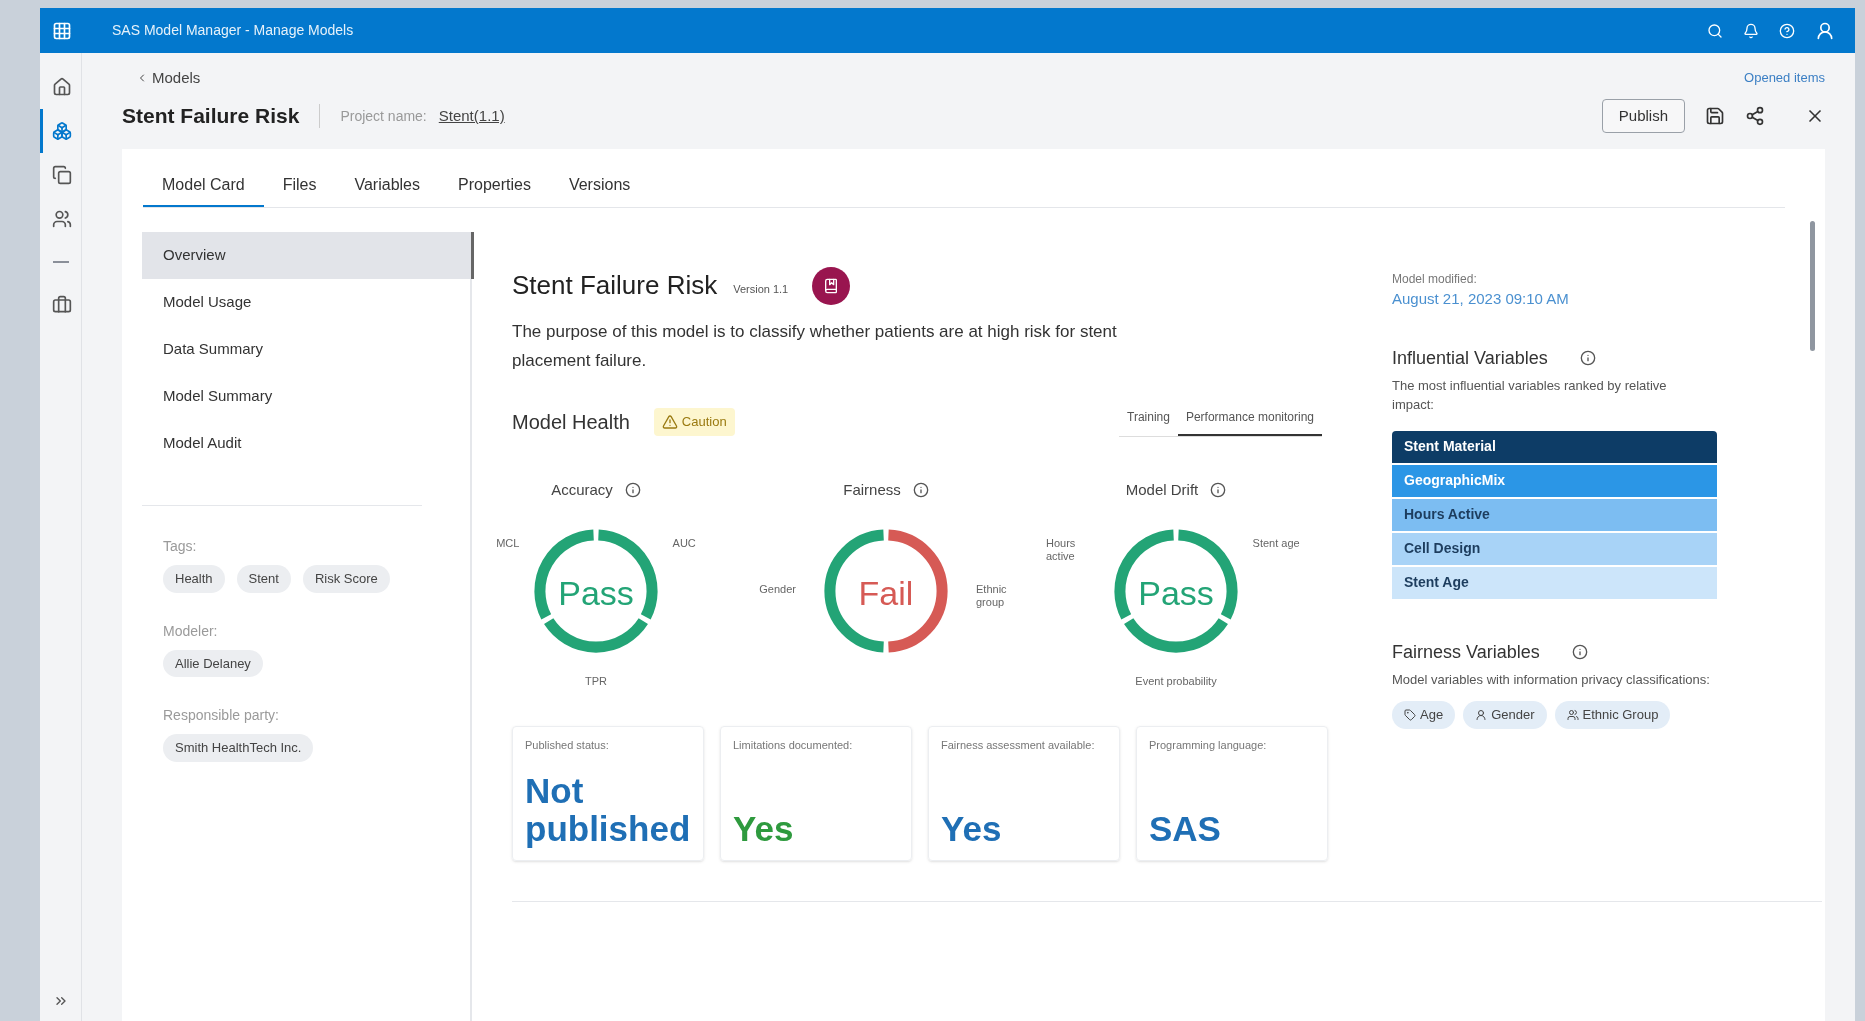 The width and height of the screenshot is (1865, 1021). What do you see at coordinates (263, 579) in the screenshot?
I see `chip: Stent` at bounding box center [263, 579].